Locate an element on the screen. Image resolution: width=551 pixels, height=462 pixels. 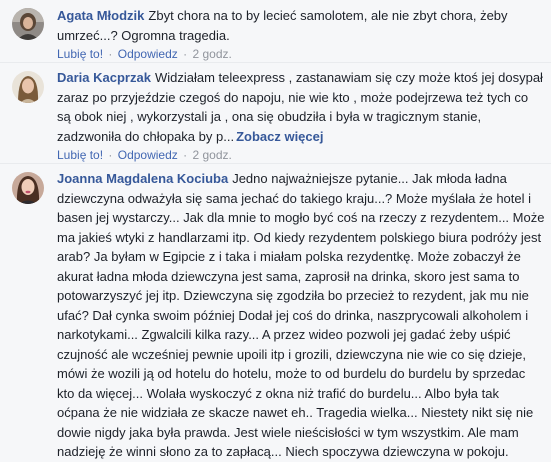
comment-author-link: Agata Młodzik is located at coordinates (100, 15).